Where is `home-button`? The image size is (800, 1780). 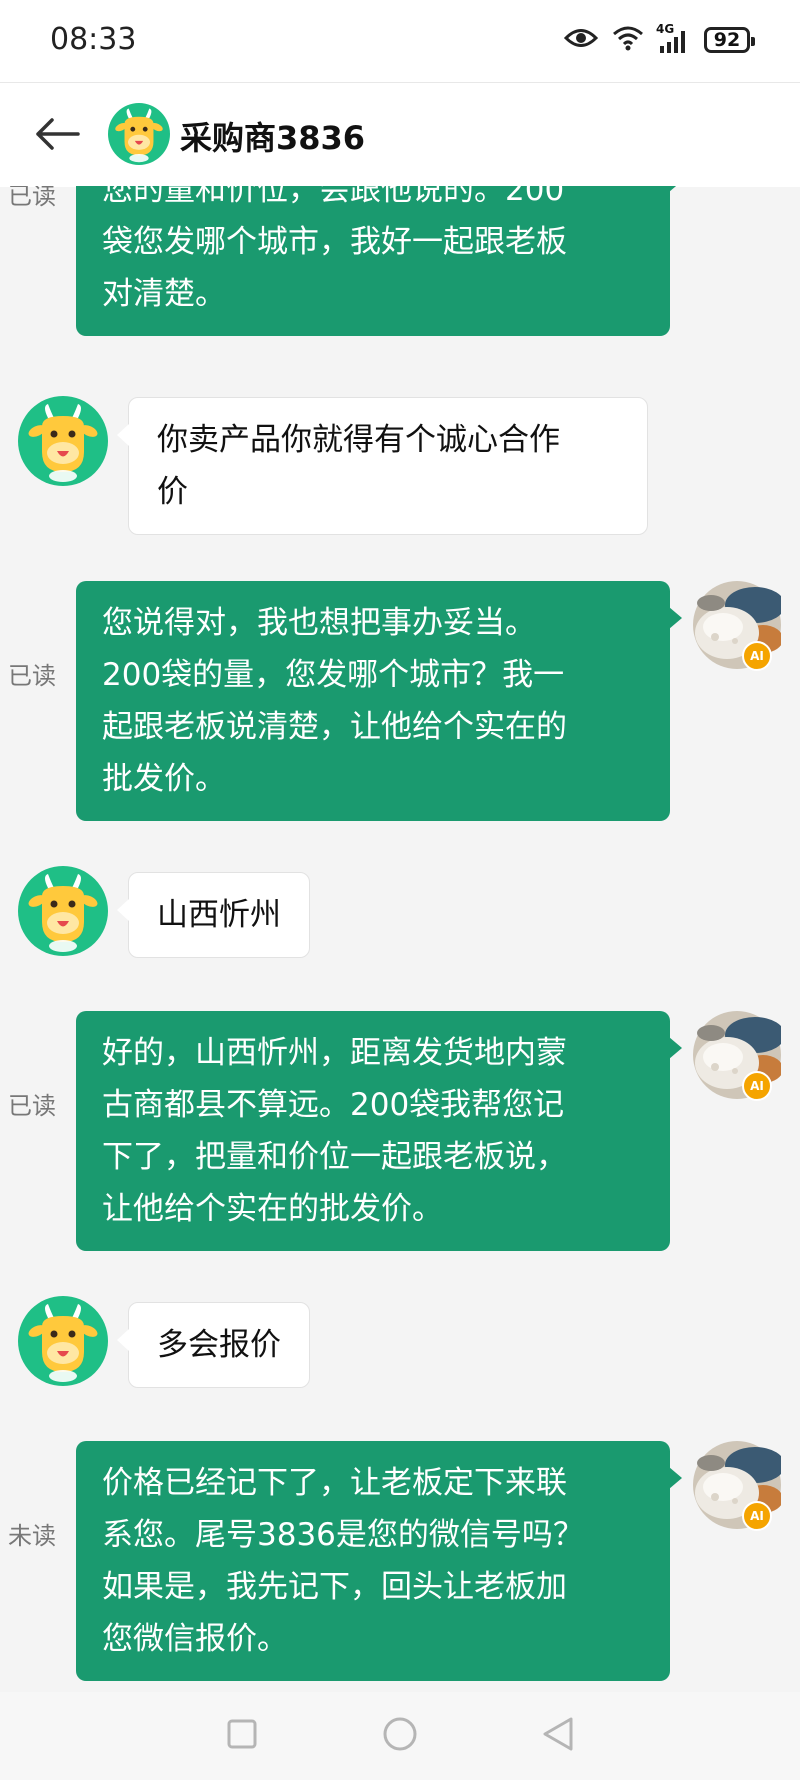 home-button is located at coordinates (400, 1736).